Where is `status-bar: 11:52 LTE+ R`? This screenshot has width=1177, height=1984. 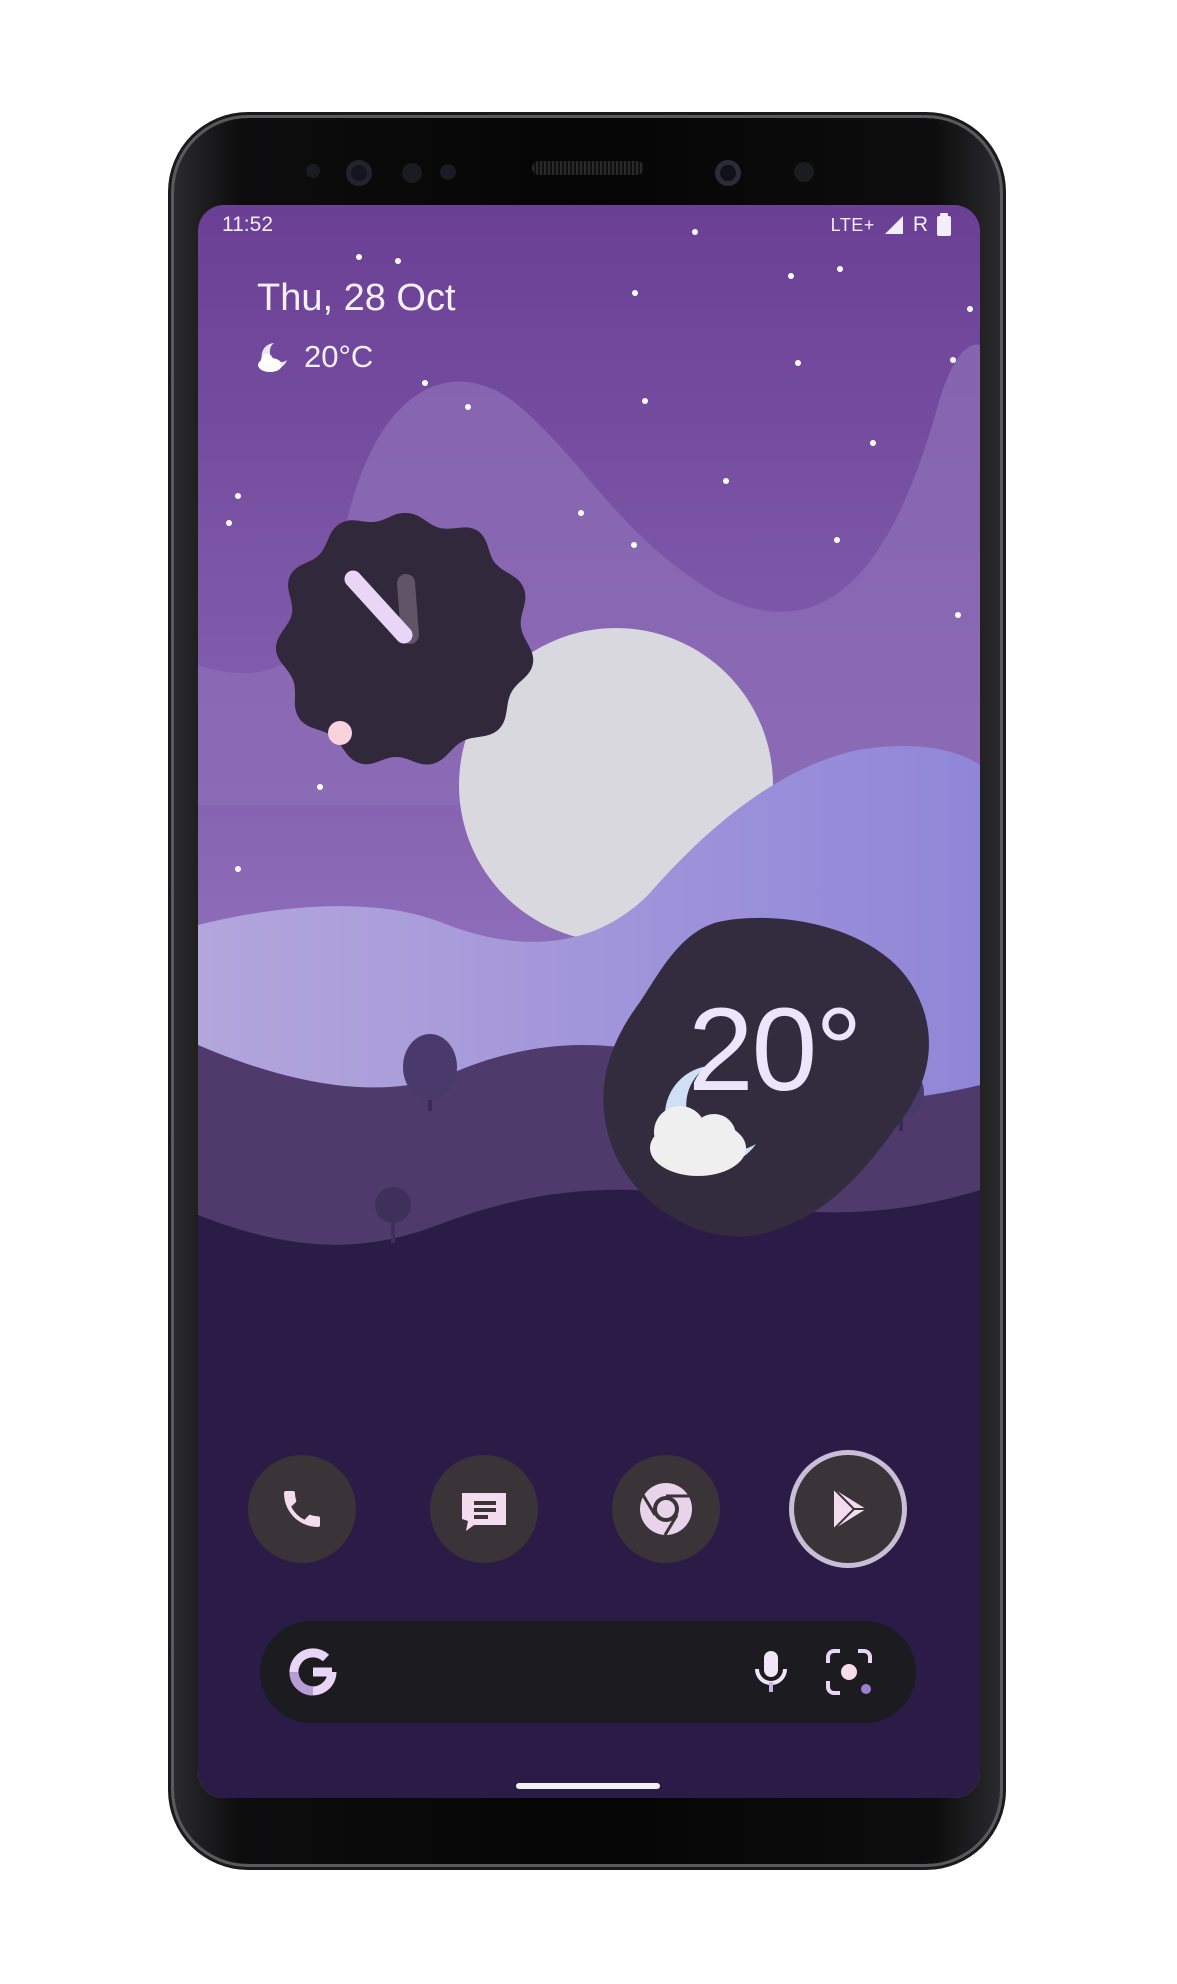 status-bar: 11:52 LTE+ R is located at coordinates (589, 225).